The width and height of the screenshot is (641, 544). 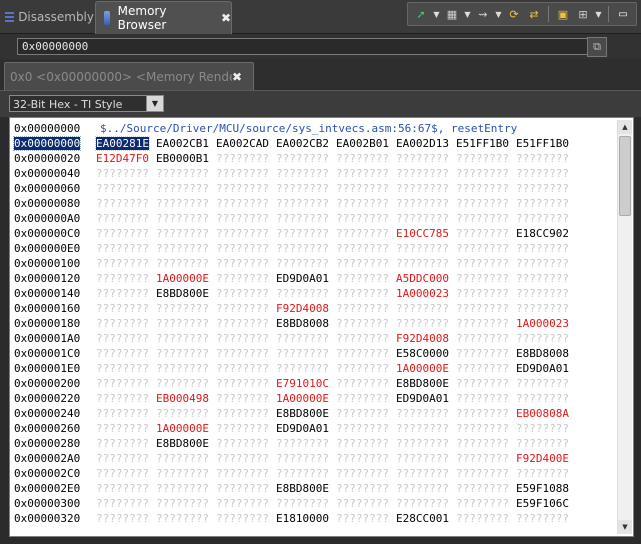 I want to click on row-address: 0x000000E0, so click(x=47, y=248).